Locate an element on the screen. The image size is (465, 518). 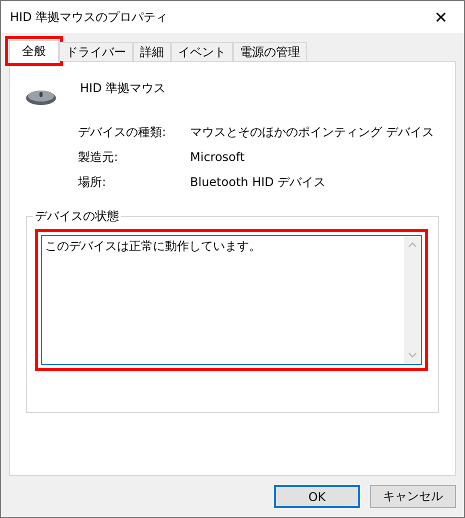
property-label: デバイスの種類: is located at coordinates (123, 132).